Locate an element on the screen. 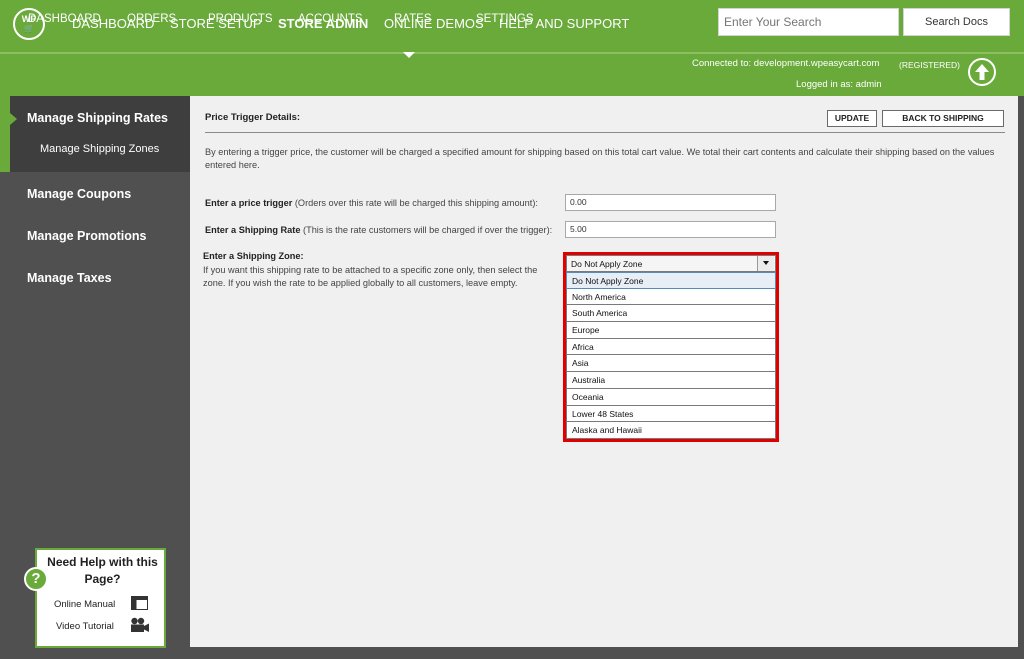 The image size is (1024, 659). video-camera-icon is located at coordinates (140, 625).